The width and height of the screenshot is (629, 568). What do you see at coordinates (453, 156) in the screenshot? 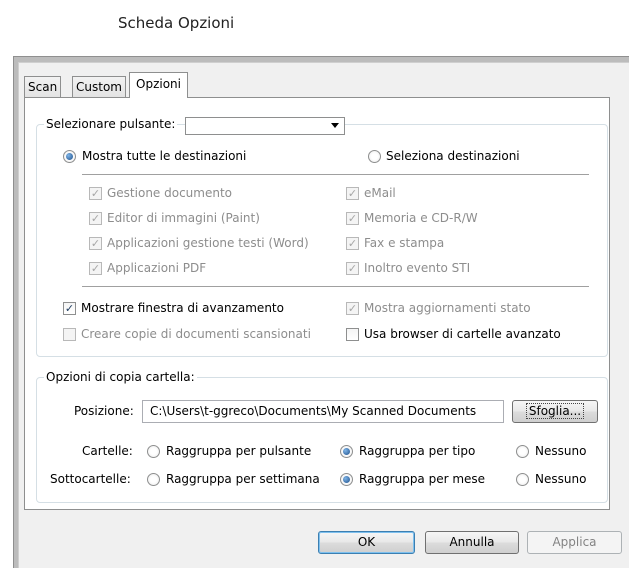
I see `select-destinations-label: Seleziona destinazioni` at bounding box center [453, 156].